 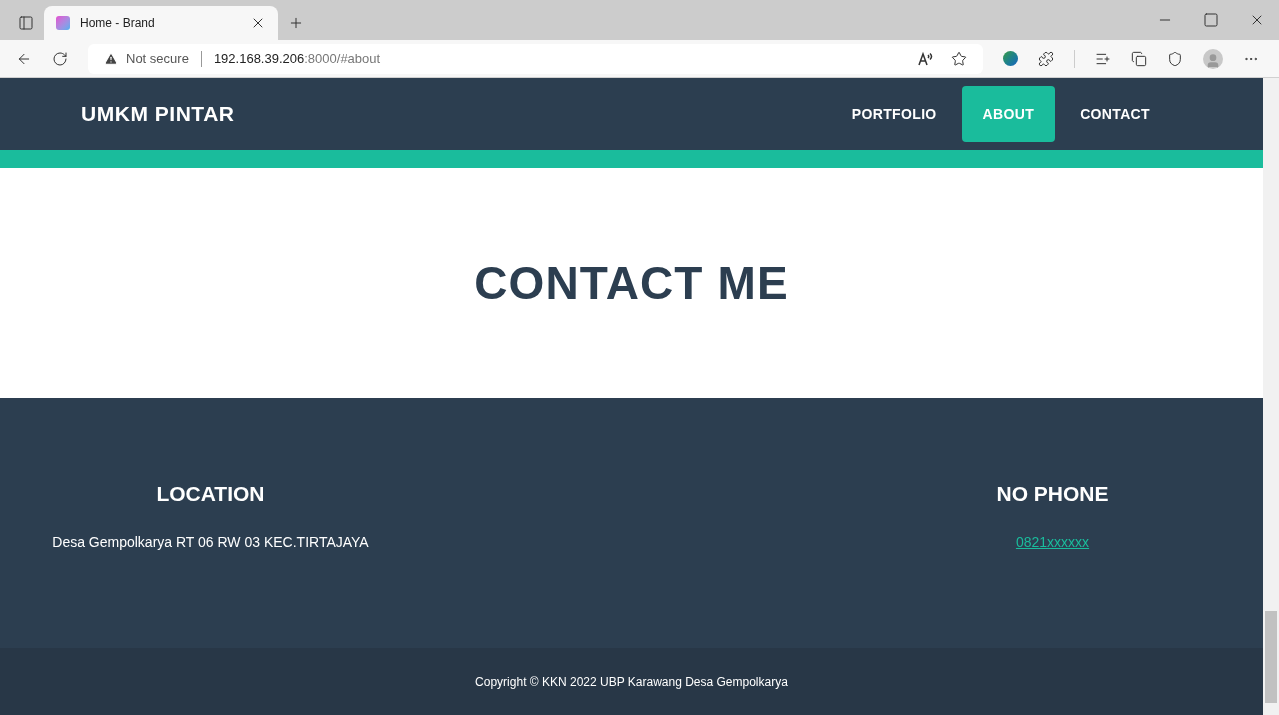 What do you see at coordinates (210, 494) in the screenshot?
I see `footer-heading: LOCATION` at bounding box center [210, 494].